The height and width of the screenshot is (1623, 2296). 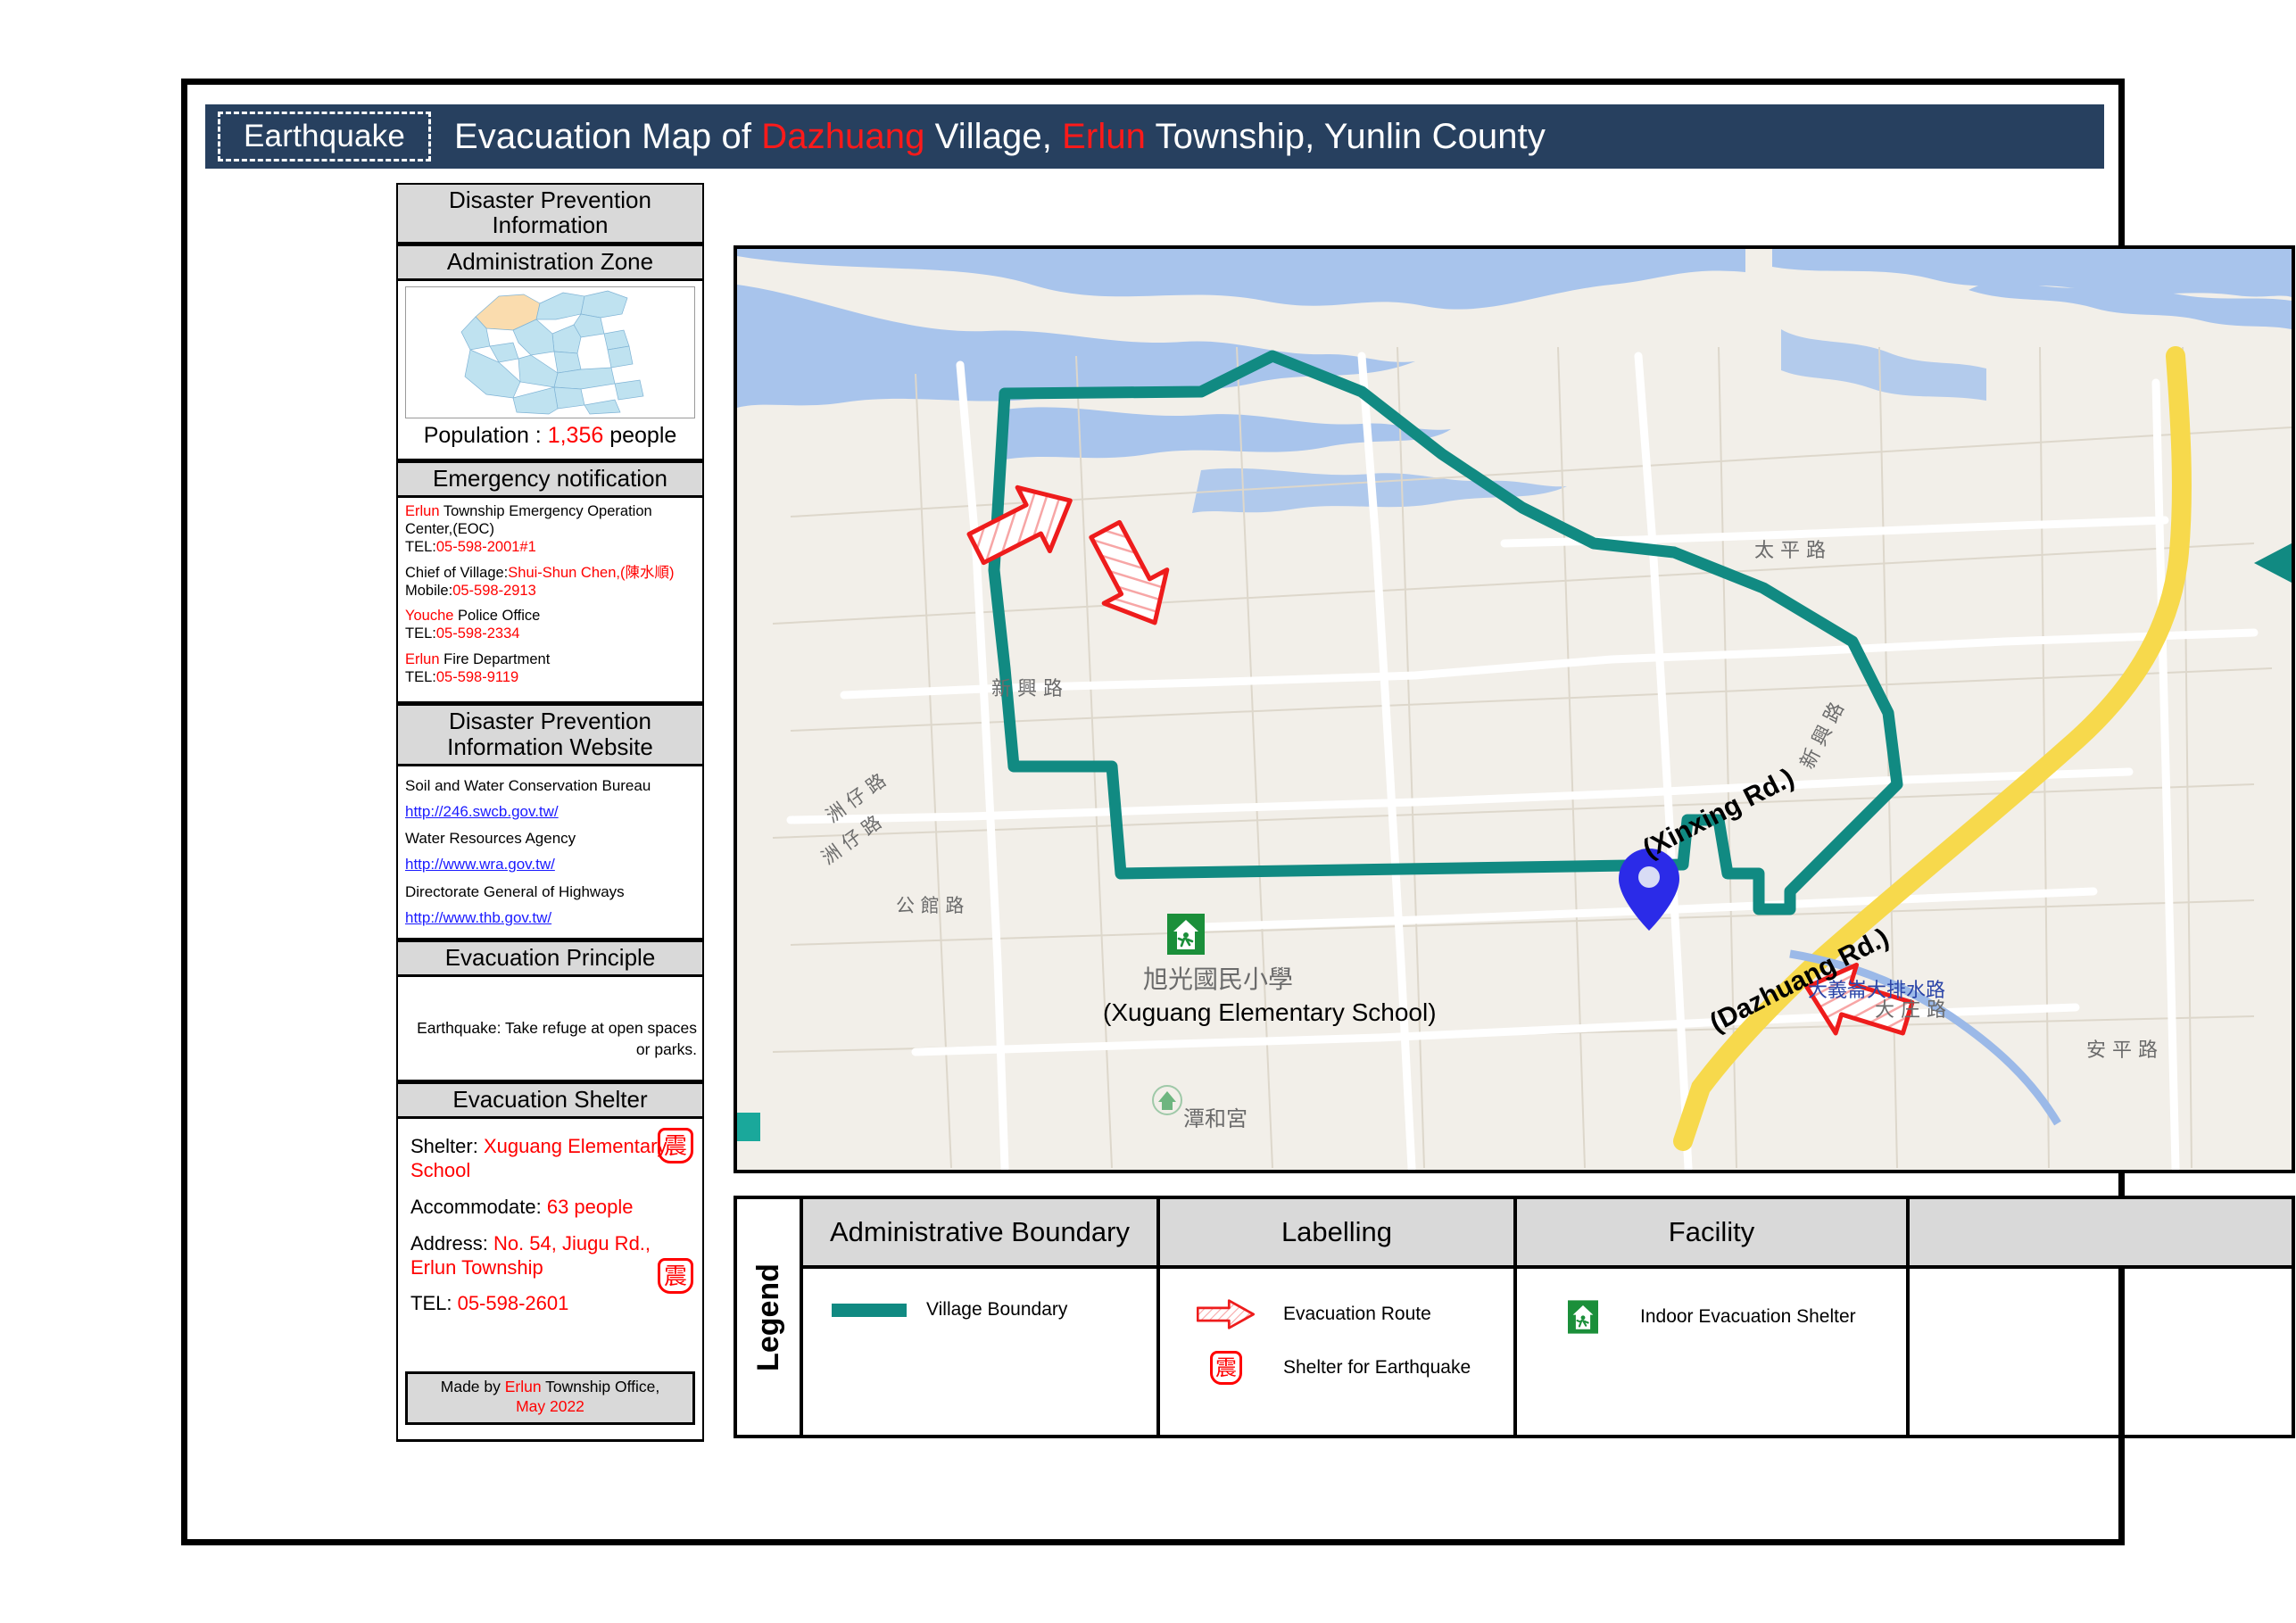 What do you see at coordinates (325, 136) in the screenshot?
I see `hazard-type-chip: Earthquake` at bounding box center [325, 136].